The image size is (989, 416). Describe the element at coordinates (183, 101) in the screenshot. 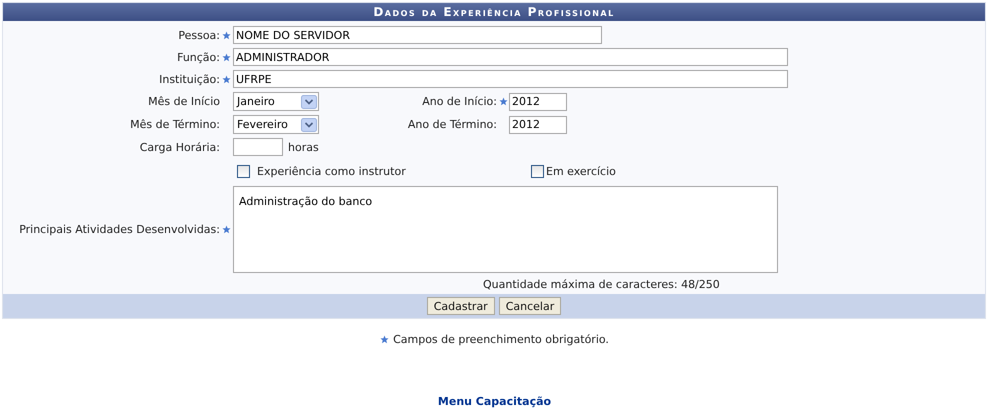

I see `field-label: Mês de Início` at that location.